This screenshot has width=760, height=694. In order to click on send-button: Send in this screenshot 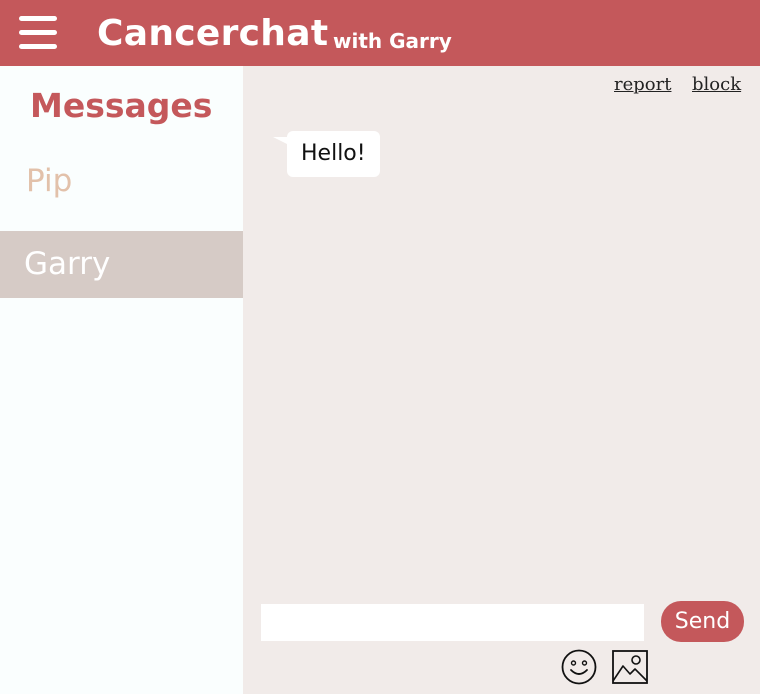, I will do `click(702, 621)`.